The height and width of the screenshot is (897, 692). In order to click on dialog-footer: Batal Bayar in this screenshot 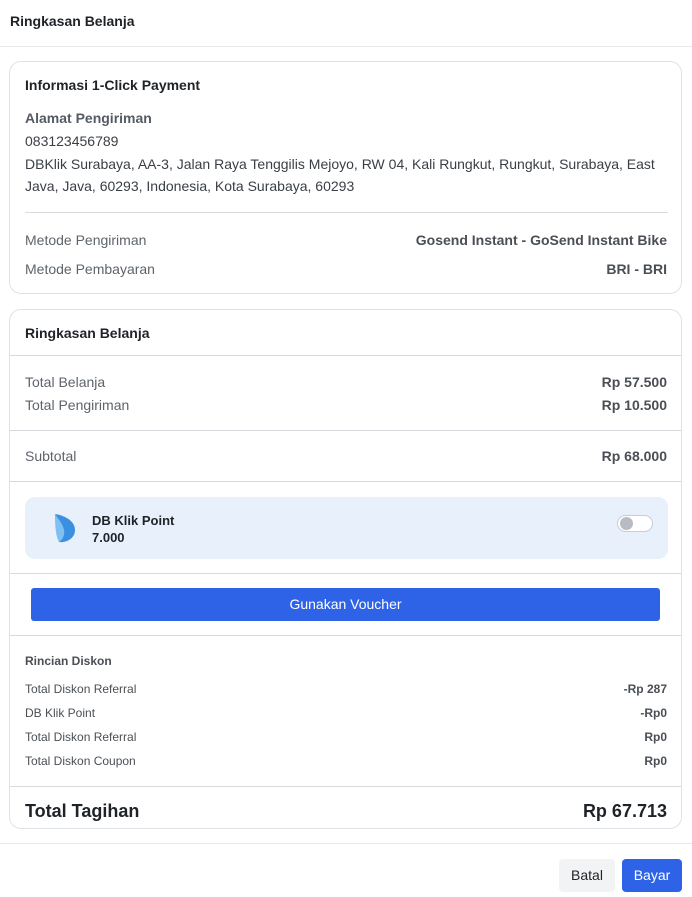, I will do `click(346, 870)`.